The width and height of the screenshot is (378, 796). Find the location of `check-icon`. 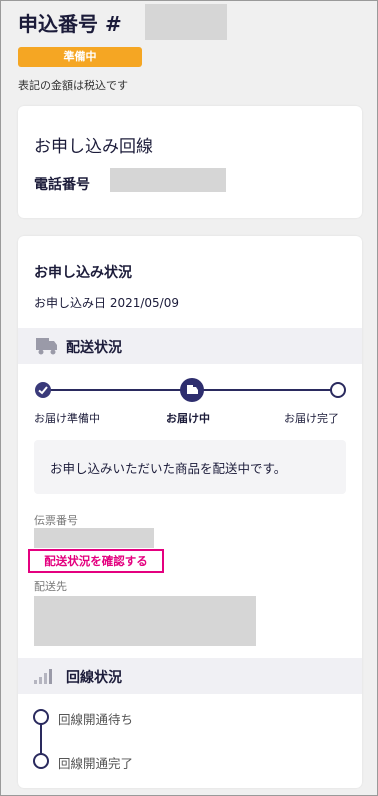

check-icon is located at coordinates (43, 390).